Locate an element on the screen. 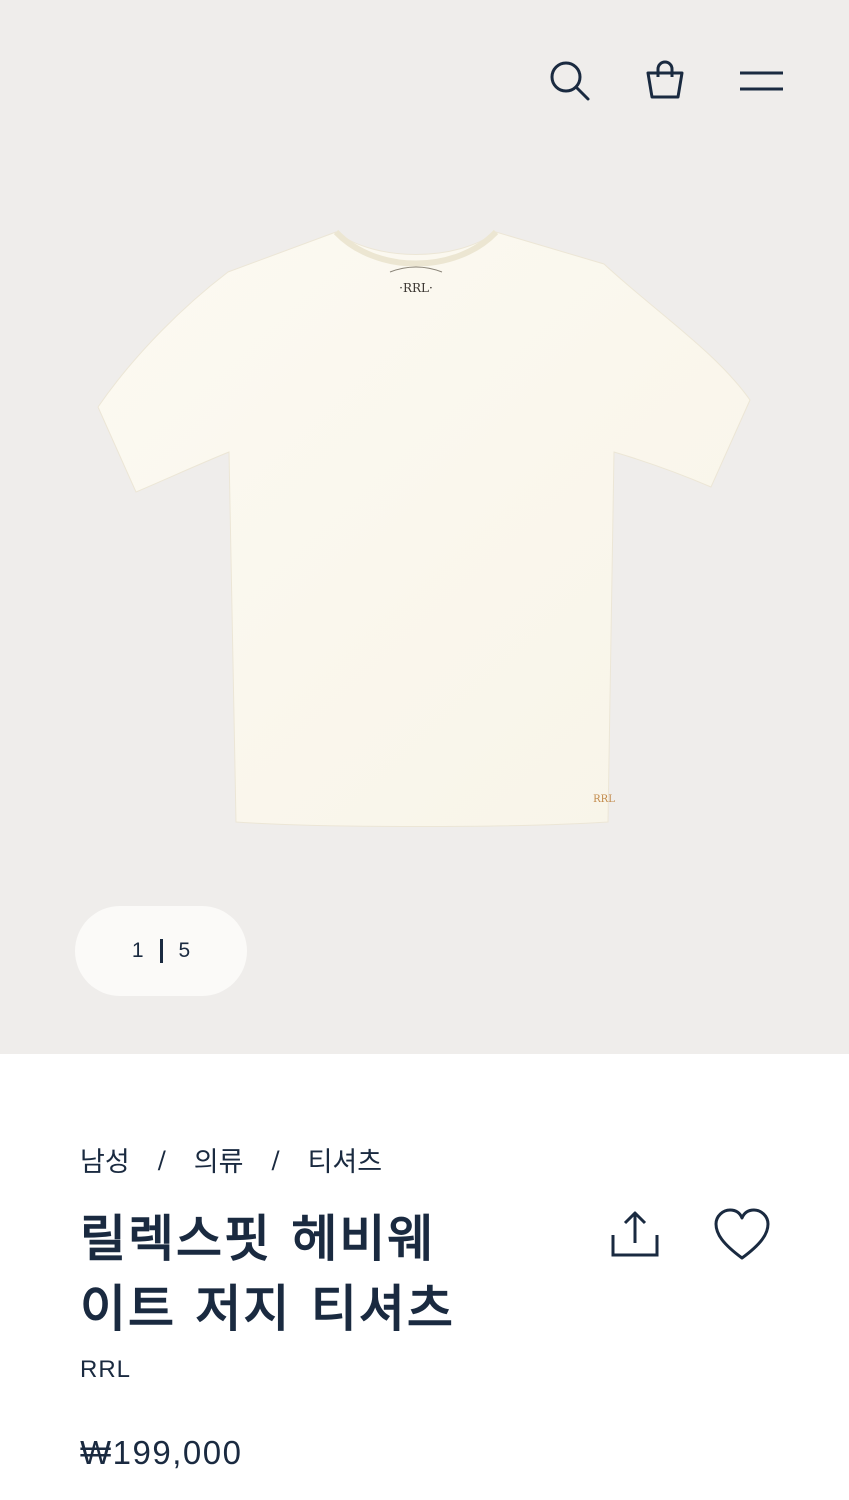 The width and height of the screenshot is (849, 1500). search-button is located at coordinates (569, 80).